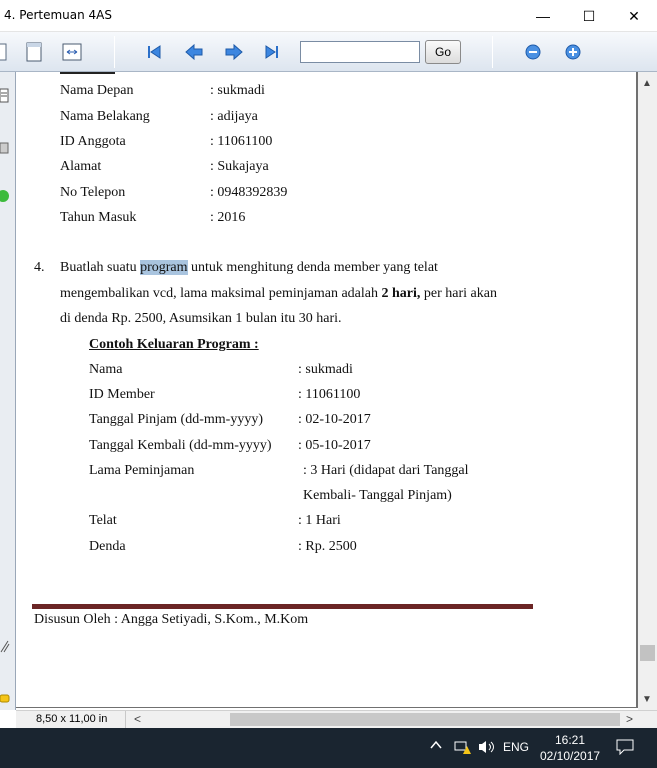 This screenshot has width=657, height=768. I want to click on profile-value: : 2016, so click(228, 217).